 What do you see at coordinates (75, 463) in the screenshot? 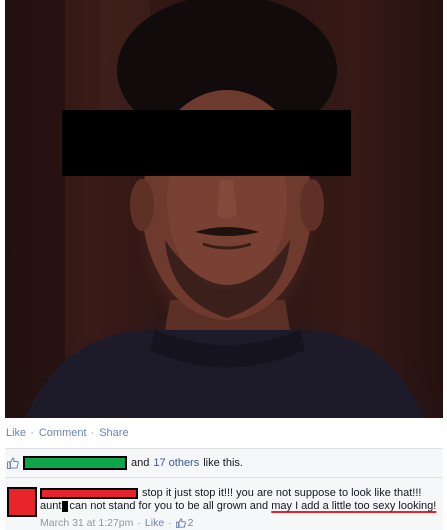
I see `redacted-names-green` at bounding box center [75, 463].